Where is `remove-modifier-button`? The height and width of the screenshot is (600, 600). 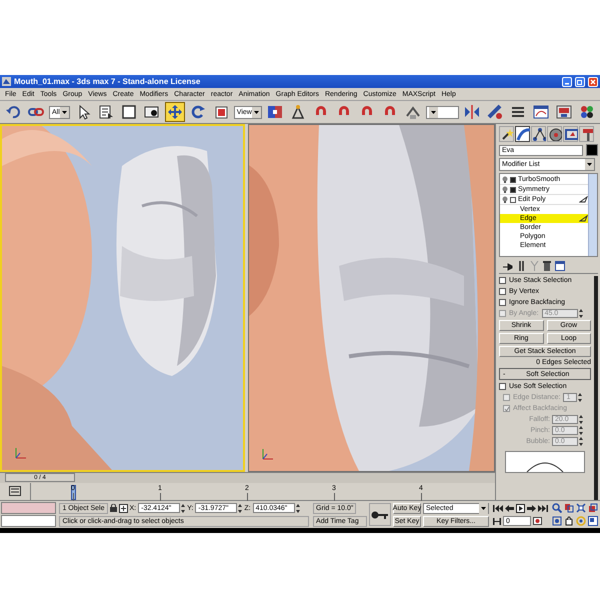
remove-modifier-button is located at coordinates (547, 266).